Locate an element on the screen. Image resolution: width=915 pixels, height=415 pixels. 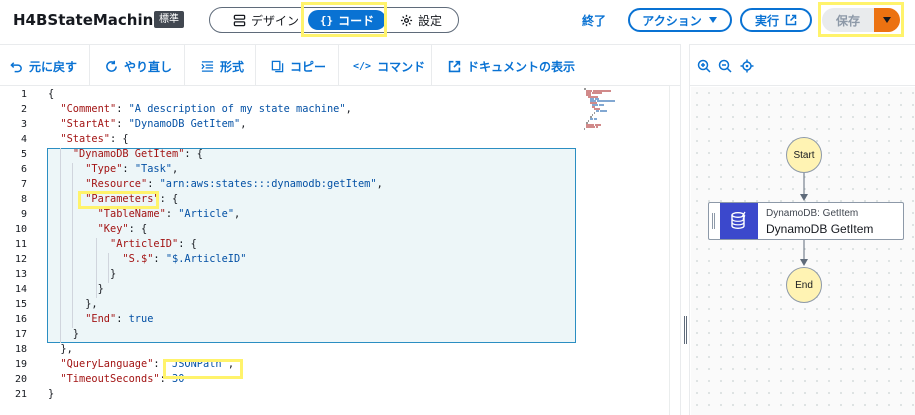
settings-mode-button: 設定 is located at coordinates (421, 20).